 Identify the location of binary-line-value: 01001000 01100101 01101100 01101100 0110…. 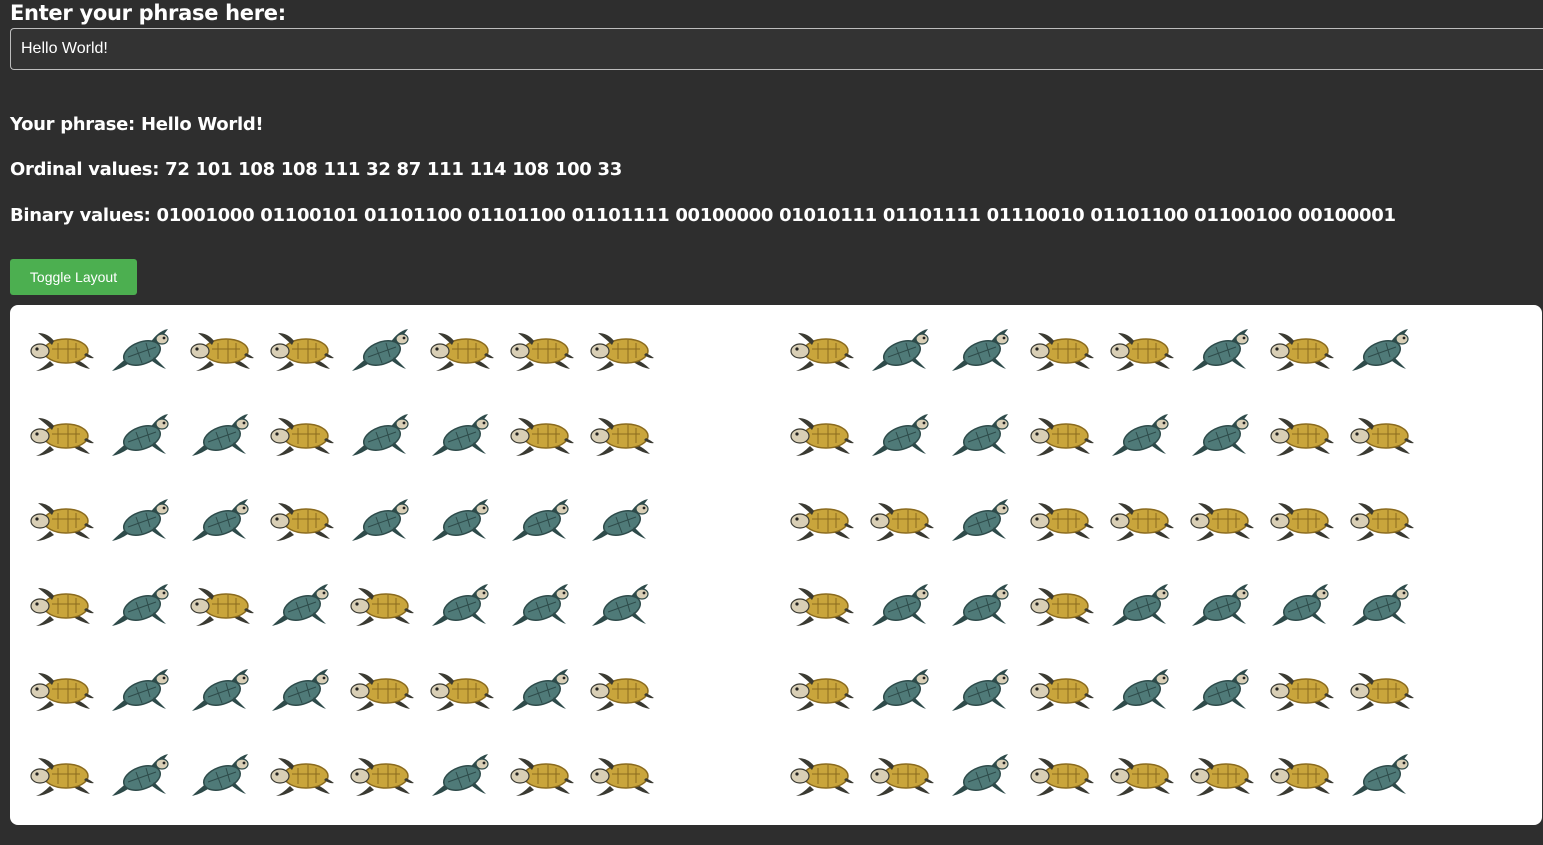
(776, 215).